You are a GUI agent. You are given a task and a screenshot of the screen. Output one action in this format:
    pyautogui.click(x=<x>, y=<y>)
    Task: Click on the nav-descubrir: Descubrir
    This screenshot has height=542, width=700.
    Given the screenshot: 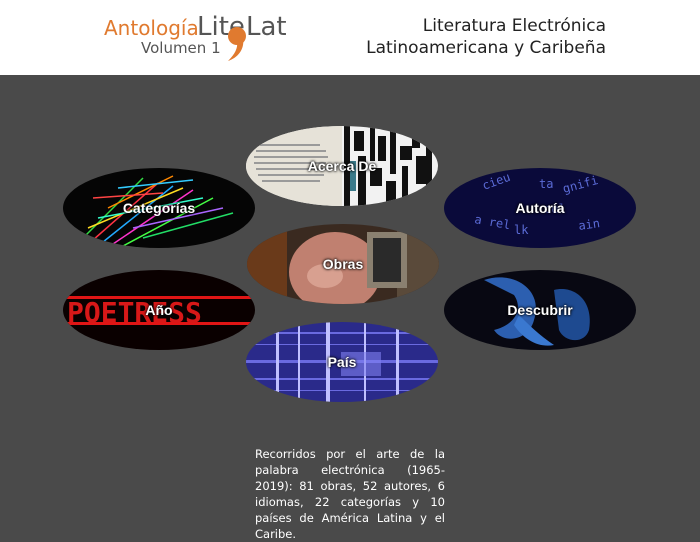 What is the action you would take?
    pyautogui.click(x=540, y=310)
    